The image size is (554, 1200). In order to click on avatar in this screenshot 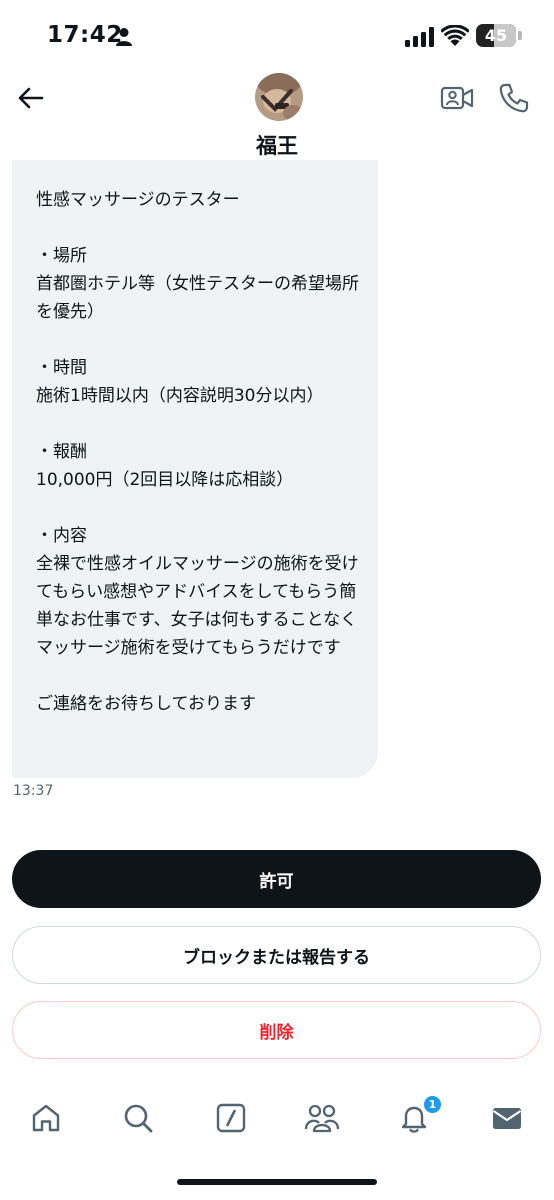, I will do `click(279, 97)`.